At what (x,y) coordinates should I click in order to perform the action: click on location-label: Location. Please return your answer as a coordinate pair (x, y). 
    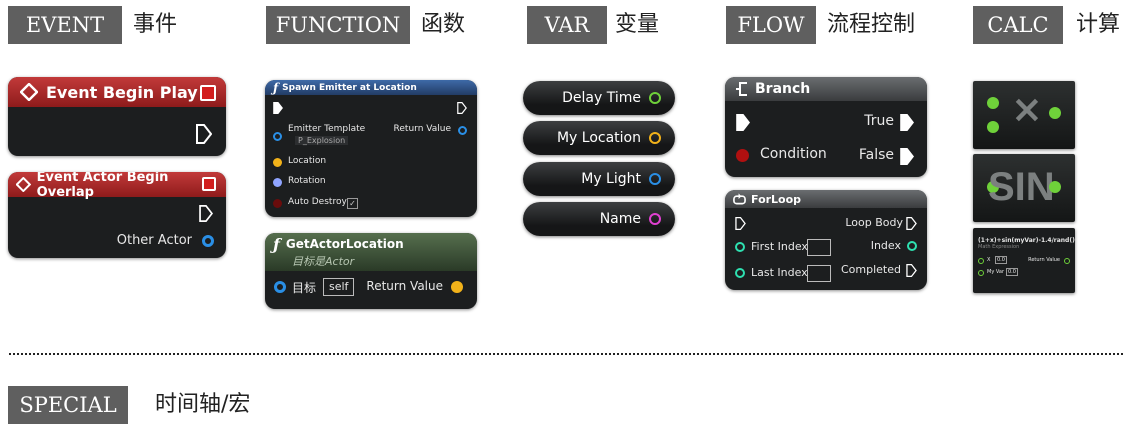
    Looking at the image, I should click on (307, 161).